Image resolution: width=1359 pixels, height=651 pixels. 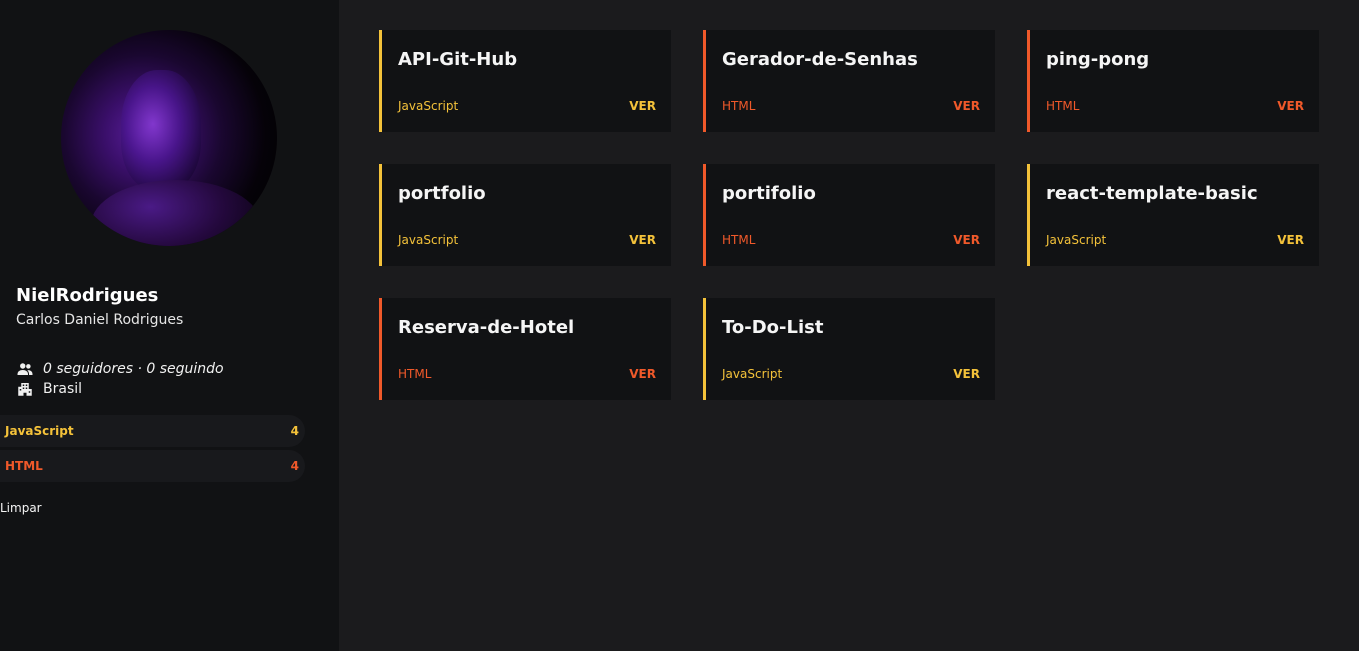 I want to click on repo-card: API-Git-Hub JavaScript VER, so click(x=525, y=81).